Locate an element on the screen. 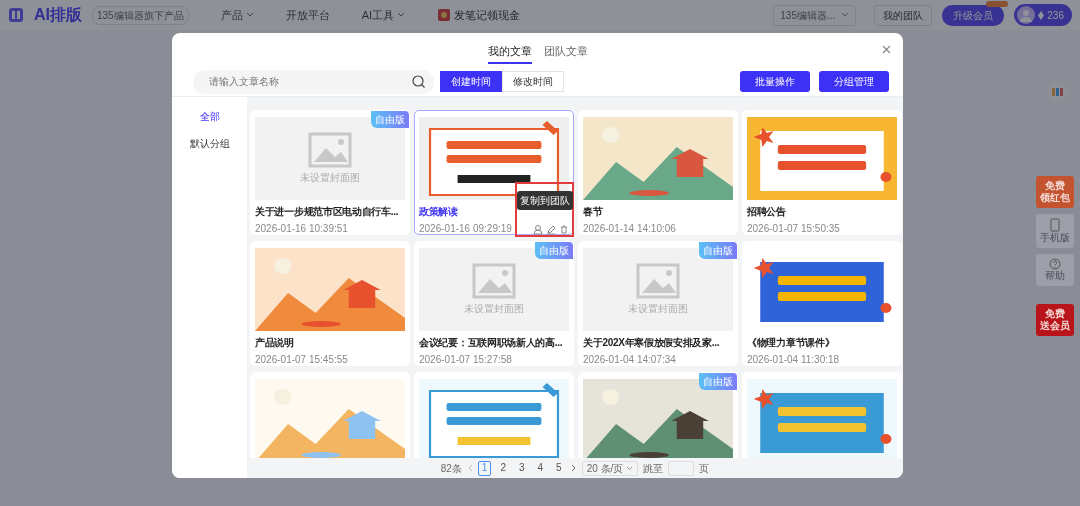 The height and width of the screenshot is (506, 1080). help-icon is located at coordinates (1055, 264).